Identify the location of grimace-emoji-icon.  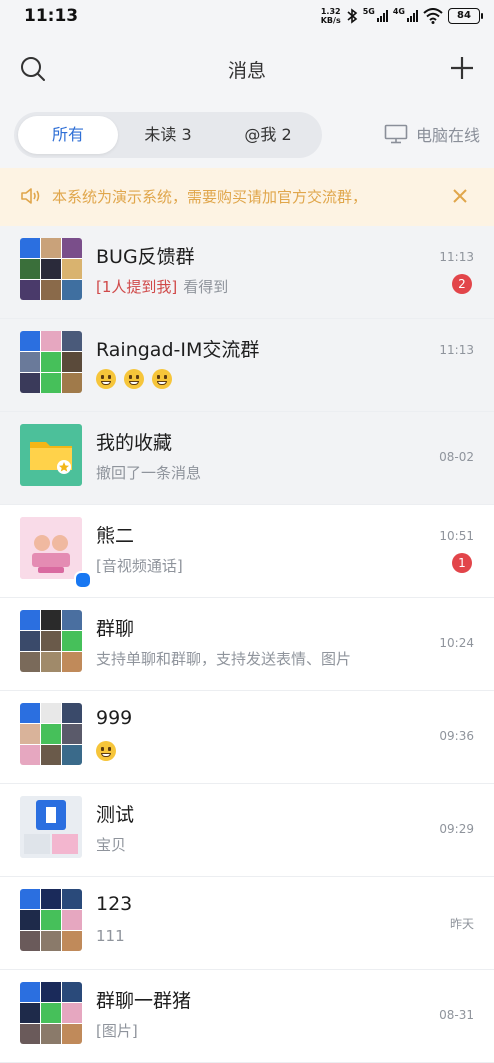
(134, 379).